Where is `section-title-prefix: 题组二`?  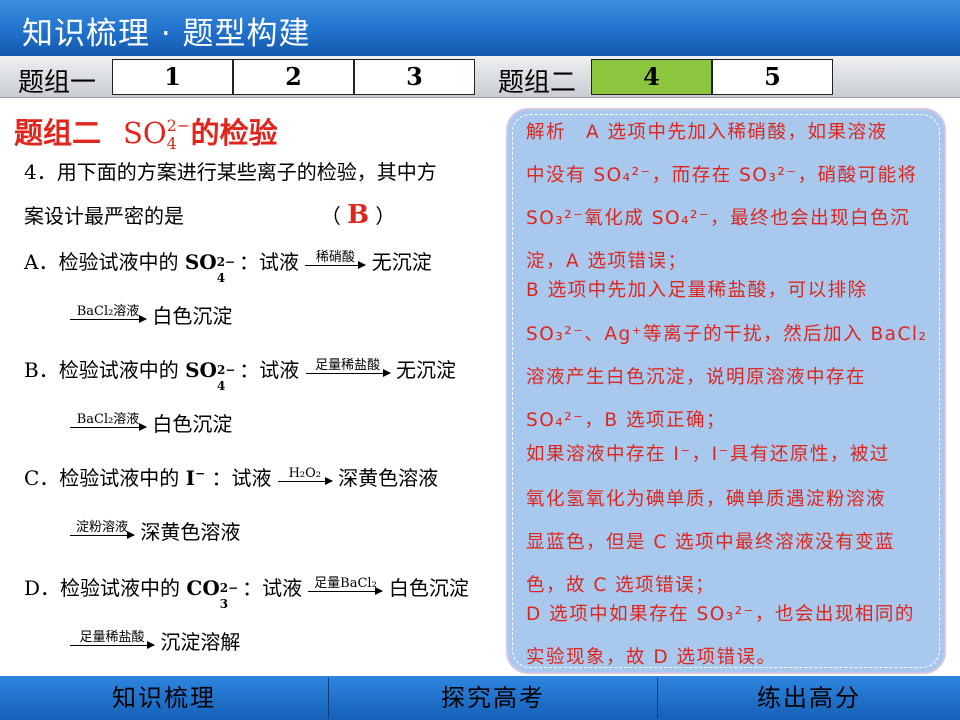 section-title-prefix: 题组二 is located at coordinates (58, 133).